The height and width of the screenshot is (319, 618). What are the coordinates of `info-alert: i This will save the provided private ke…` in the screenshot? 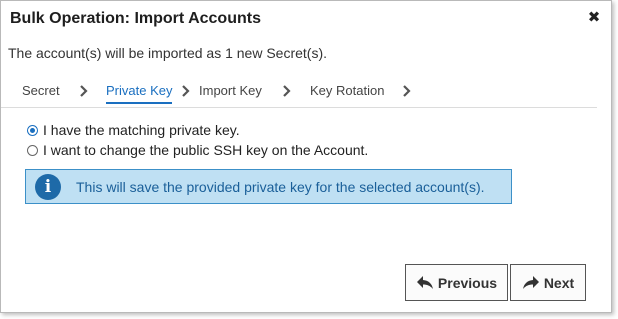 It's located at (268, 186).